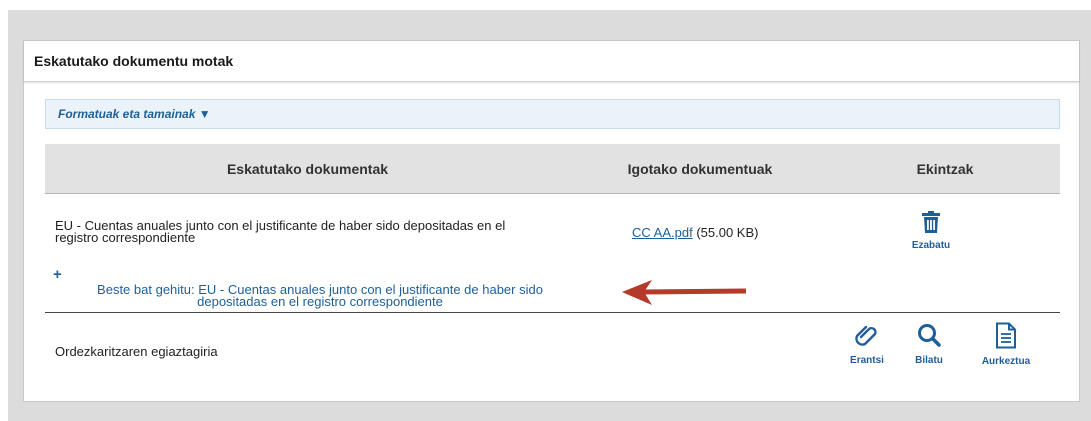 Image resolution: width=1091 pixels, height=421 pixels. I want to click on document-icon, so click(1006, 335).